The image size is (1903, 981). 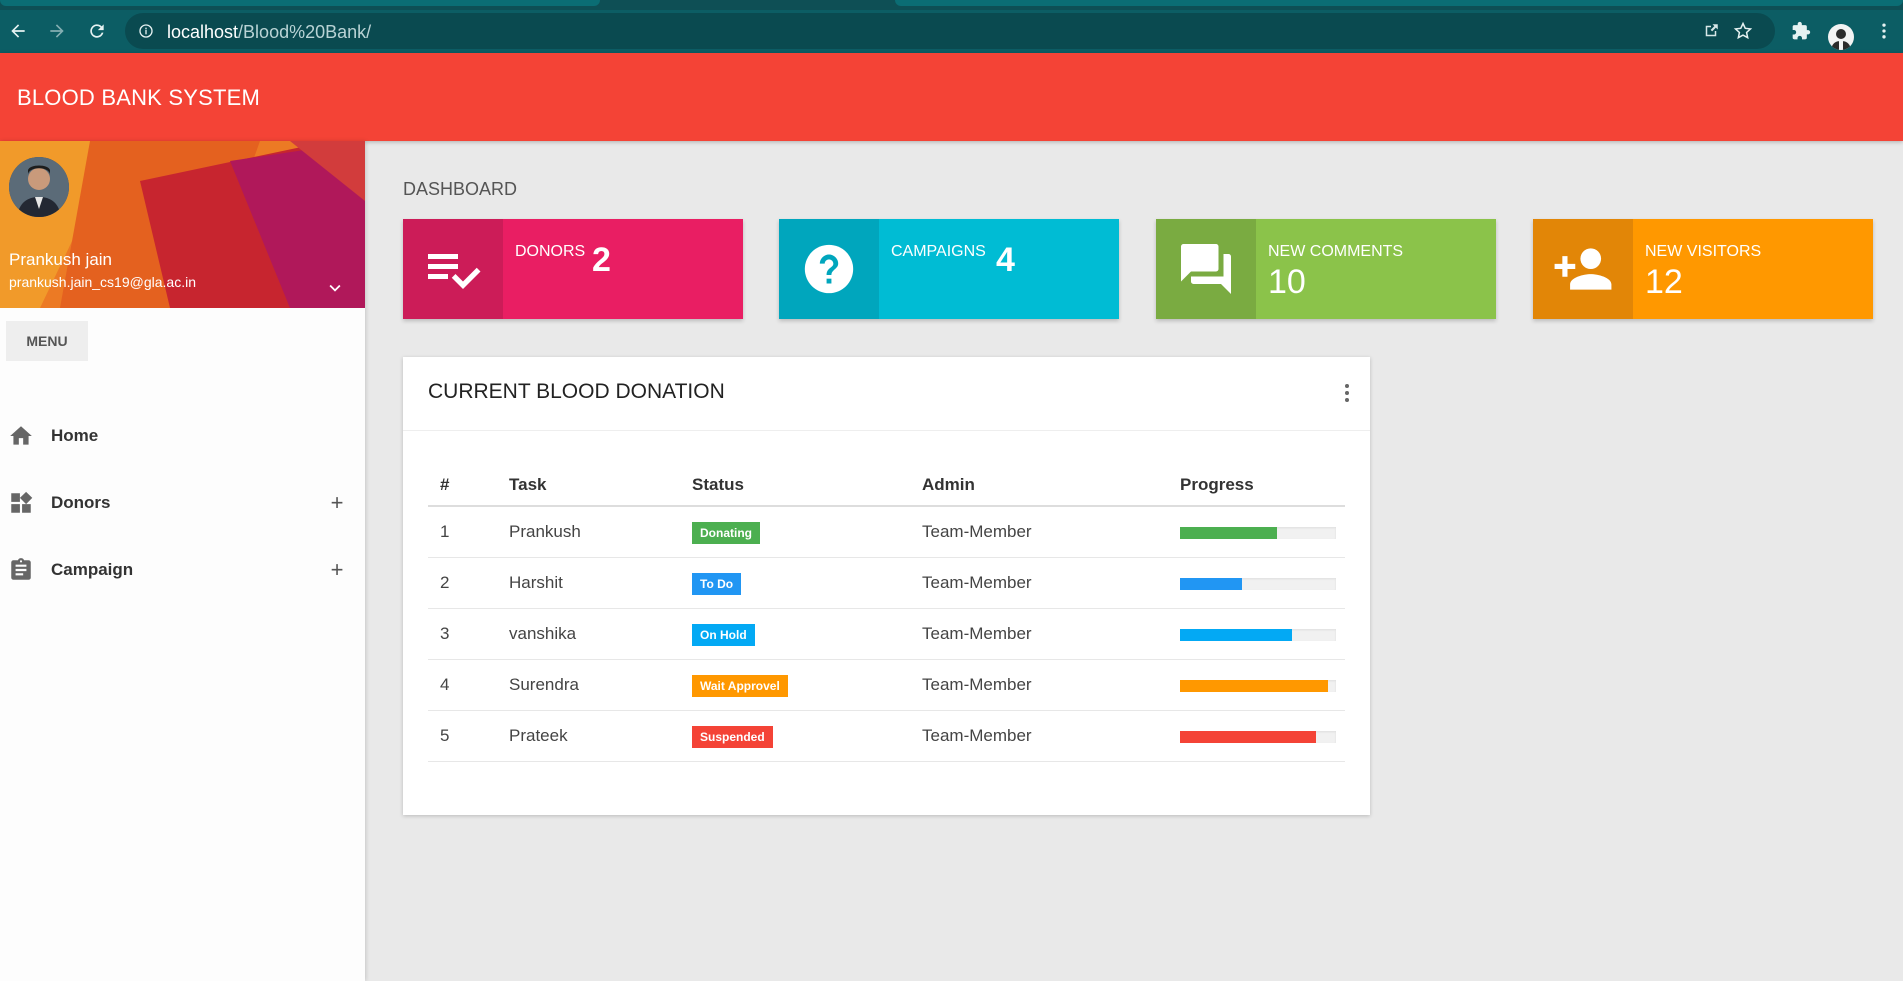 I want to click on row-number: 1, so click(x=445, y=531).